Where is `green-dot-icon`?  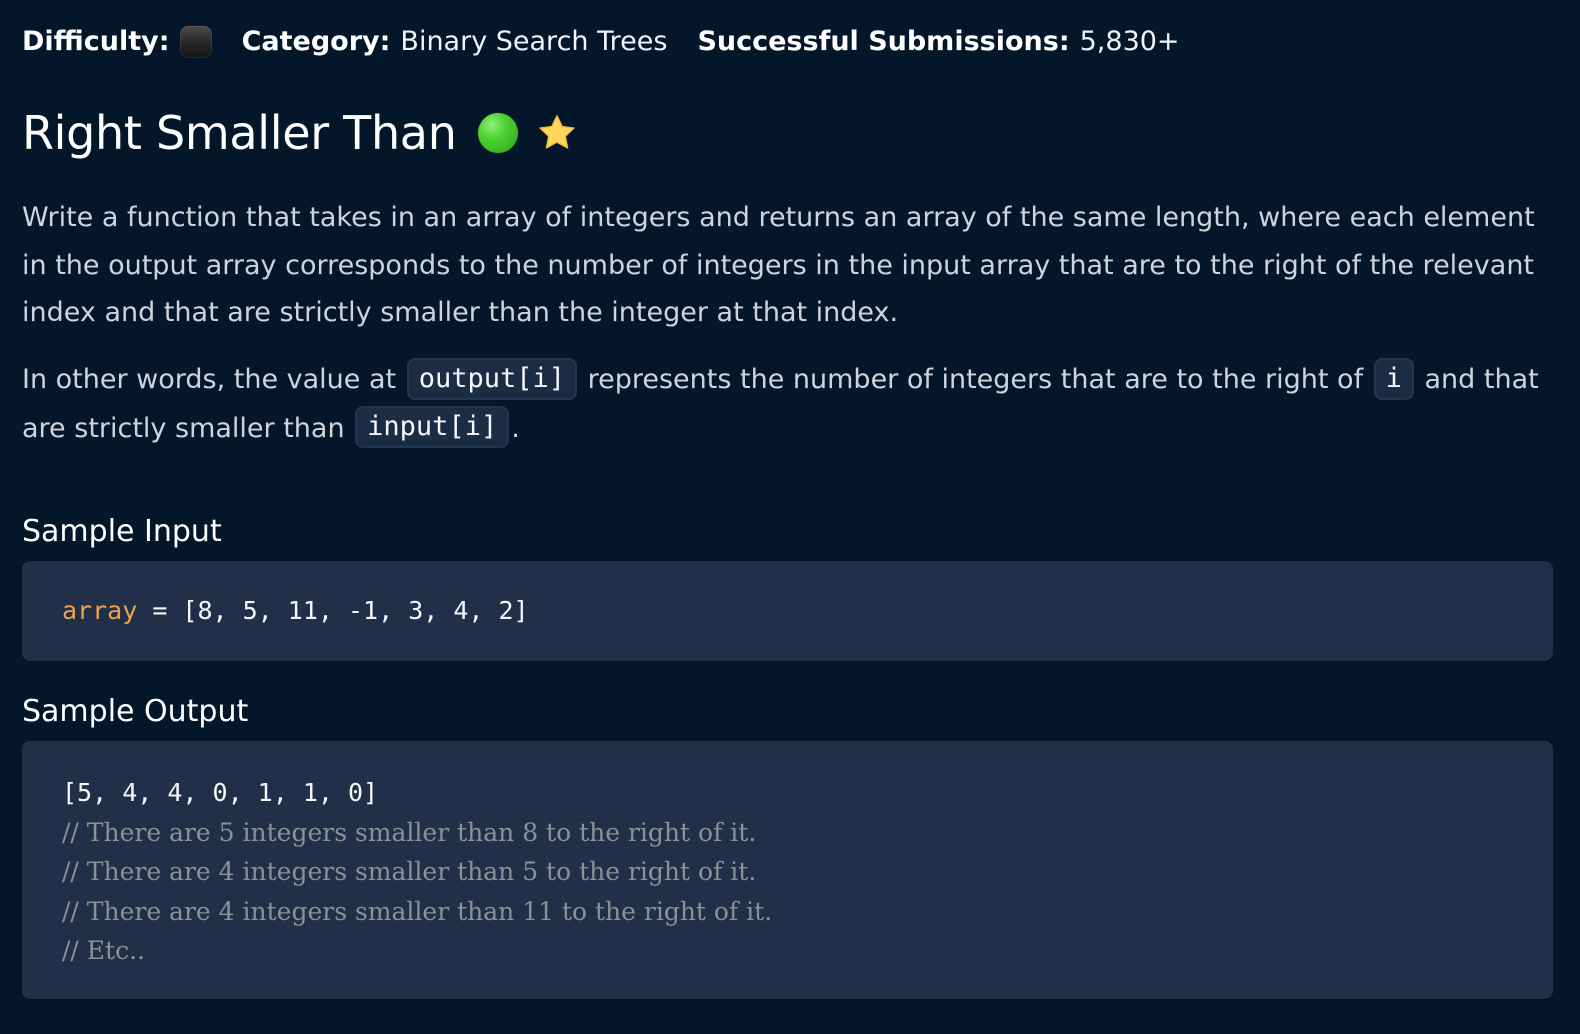
green-dot-icon is located at coordinates (497, 133).